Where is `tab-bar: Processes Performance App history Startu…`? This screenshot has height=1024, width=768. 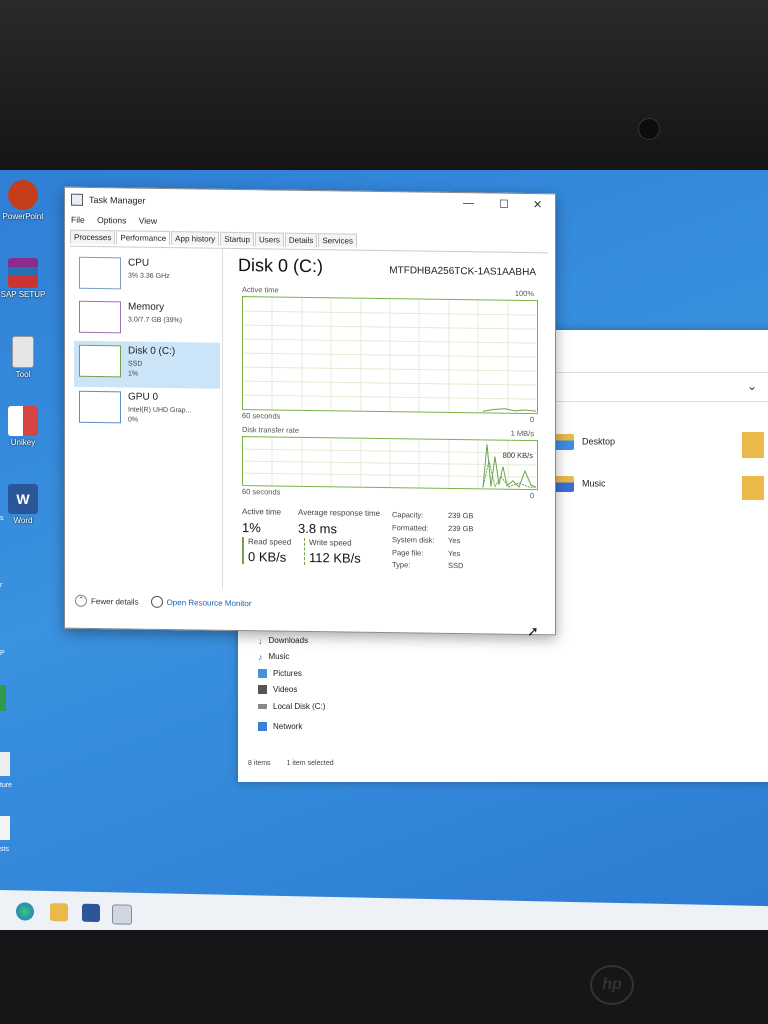
tab-bar: Processes Performance App history Startu… is located at coordinates (214, 238).